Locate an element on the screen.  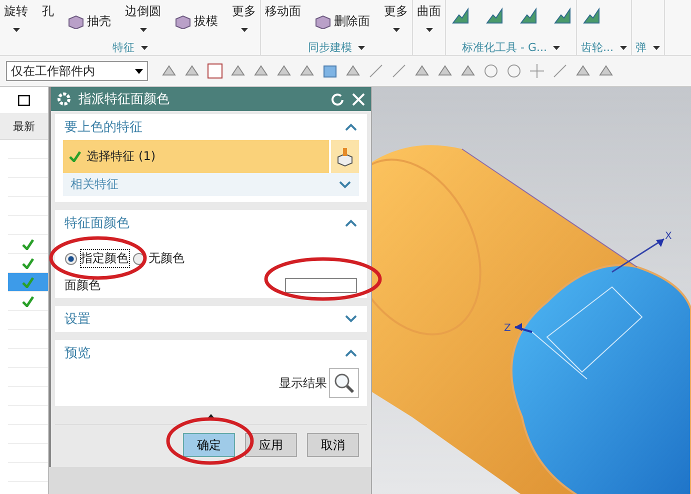
dialog-button: 确定 is located at coordinates (209, 445).